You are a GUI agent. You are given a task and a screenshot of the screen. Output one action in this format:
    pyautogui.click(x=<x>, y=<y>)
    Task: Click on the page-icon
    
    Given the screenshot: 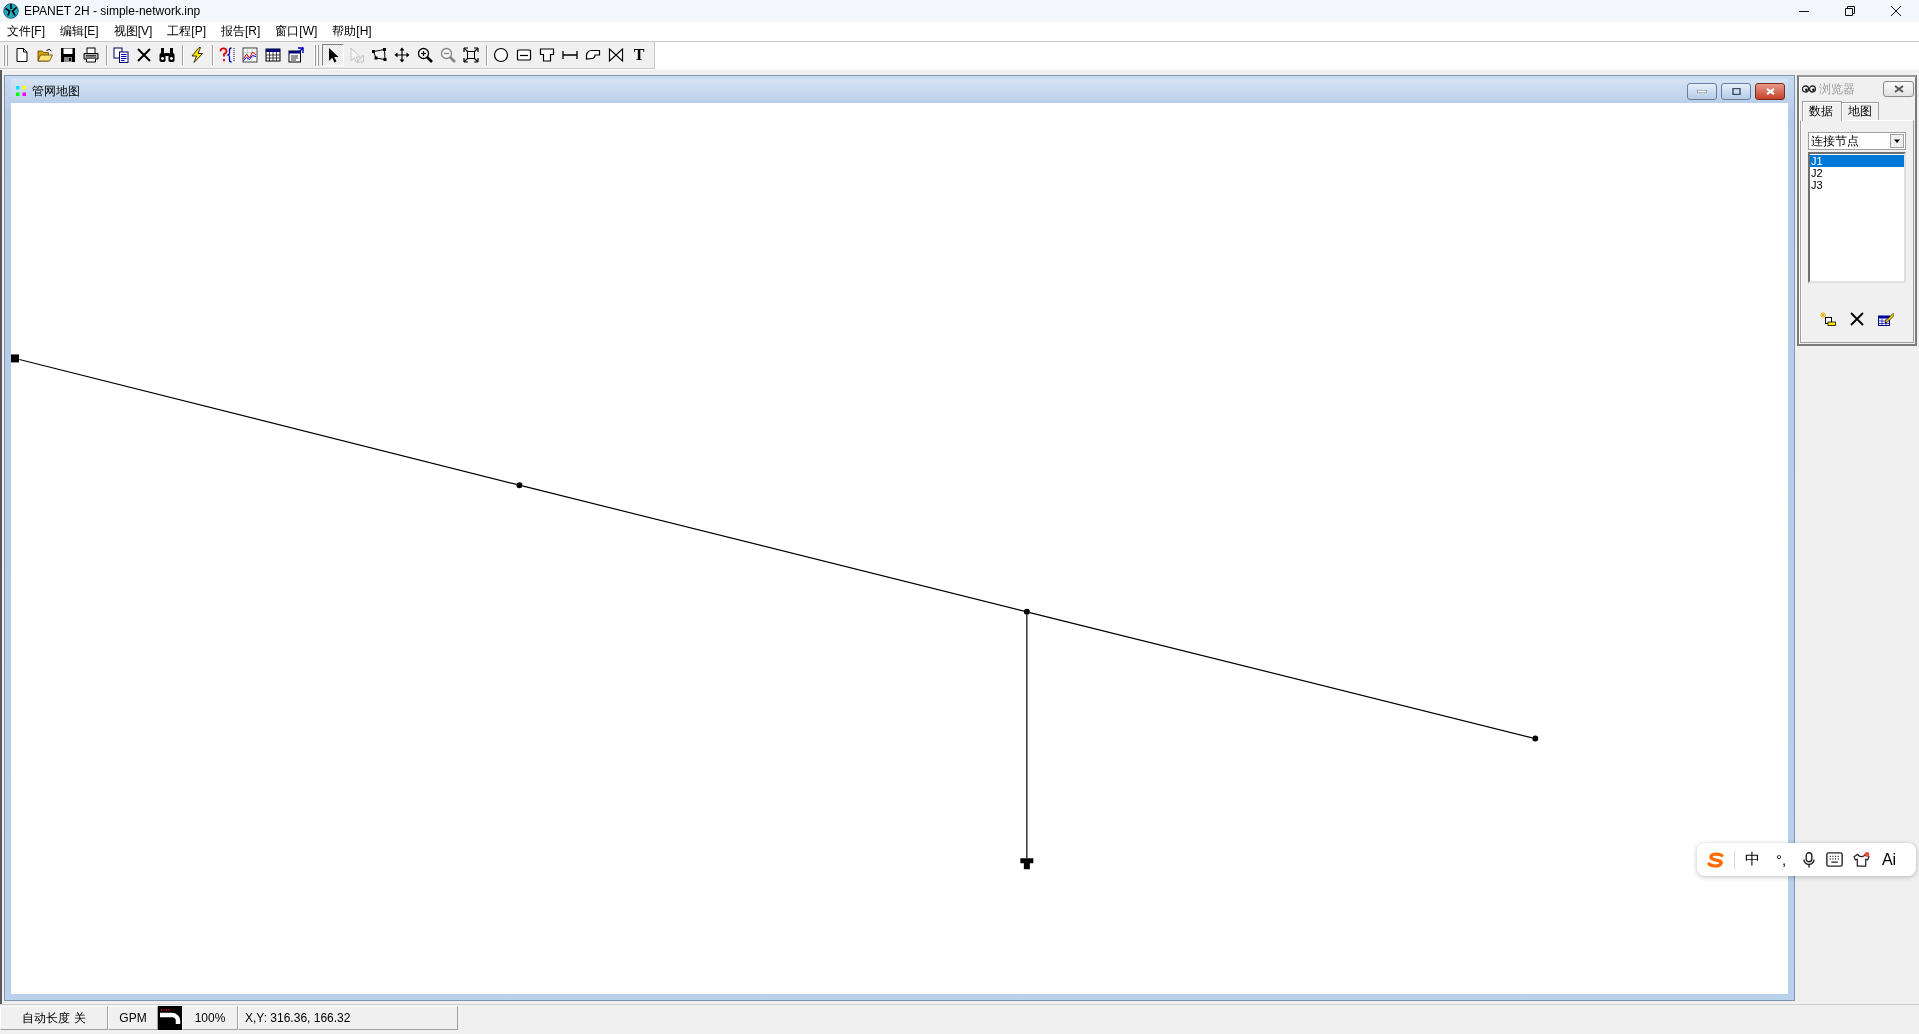 What is the action you would take?
    pyautogui.click(x=22, y=55)
    